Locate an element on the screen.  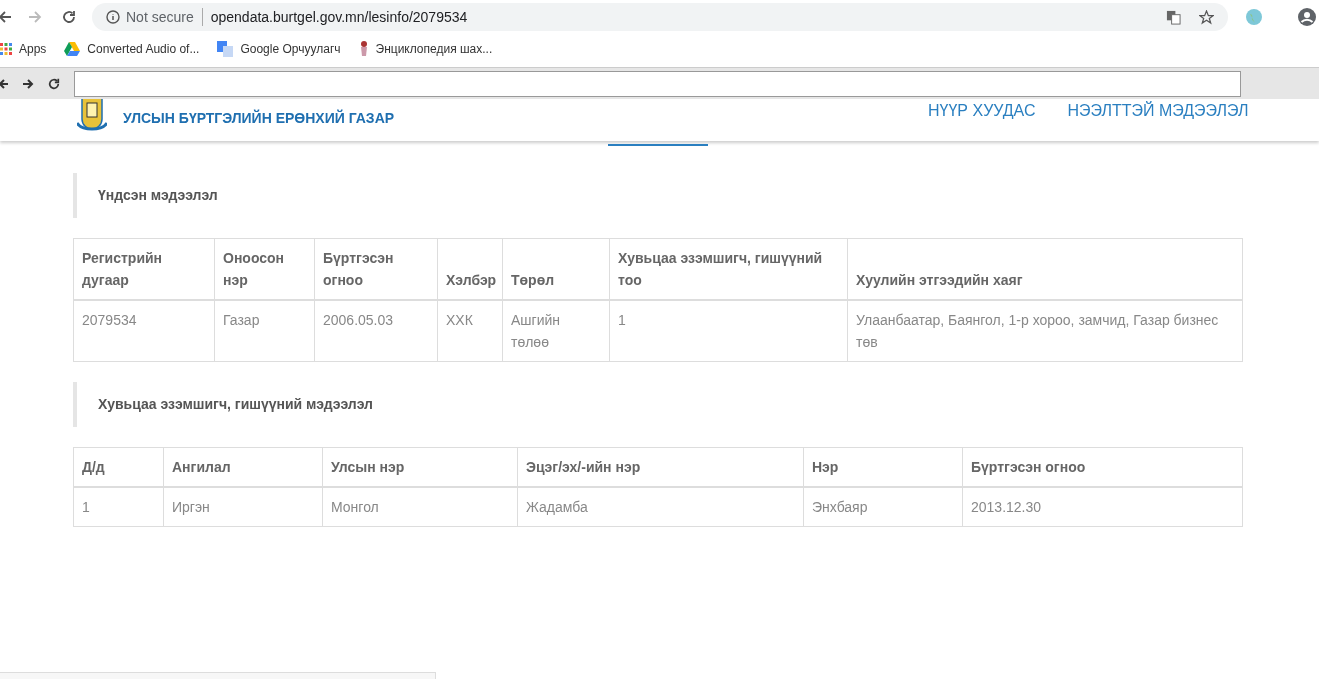
bookmark: Google Орчуулагч is located at coordinates (279, 49).